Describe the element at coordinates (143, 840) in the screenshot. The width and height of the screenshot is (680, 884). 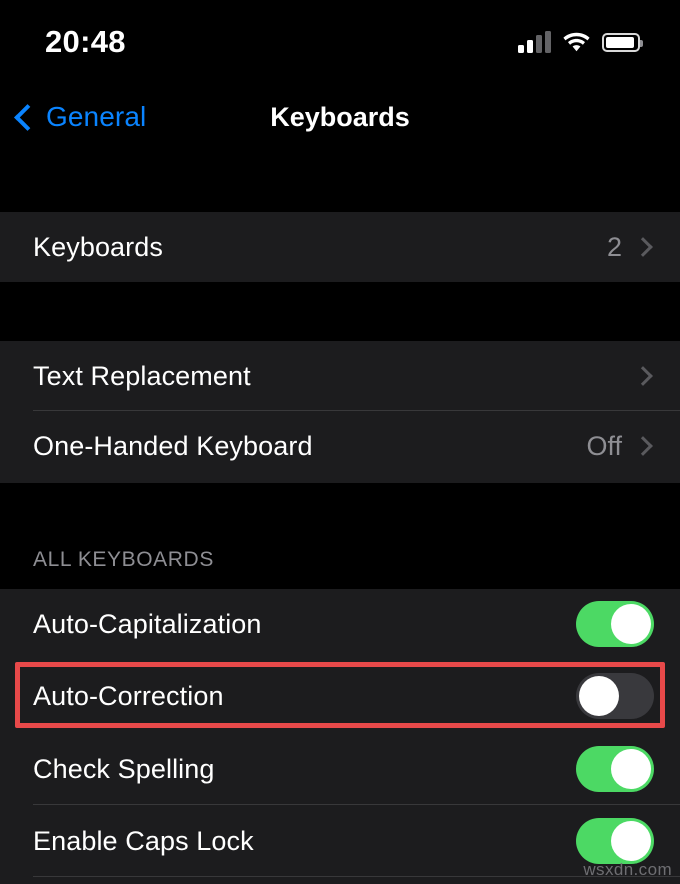
I see `row-label: Enable Caps Lock` at that location.